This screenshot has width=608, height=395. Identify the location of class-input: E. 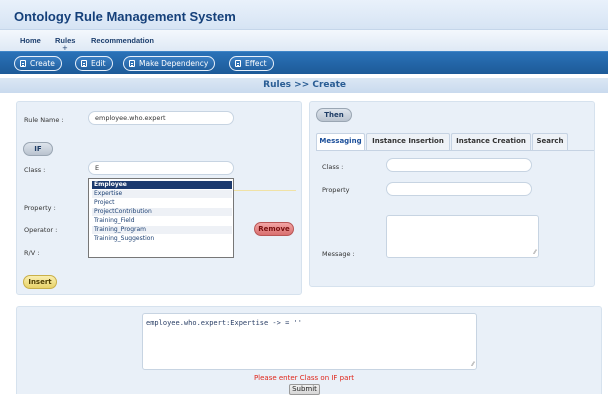
(161, 168).